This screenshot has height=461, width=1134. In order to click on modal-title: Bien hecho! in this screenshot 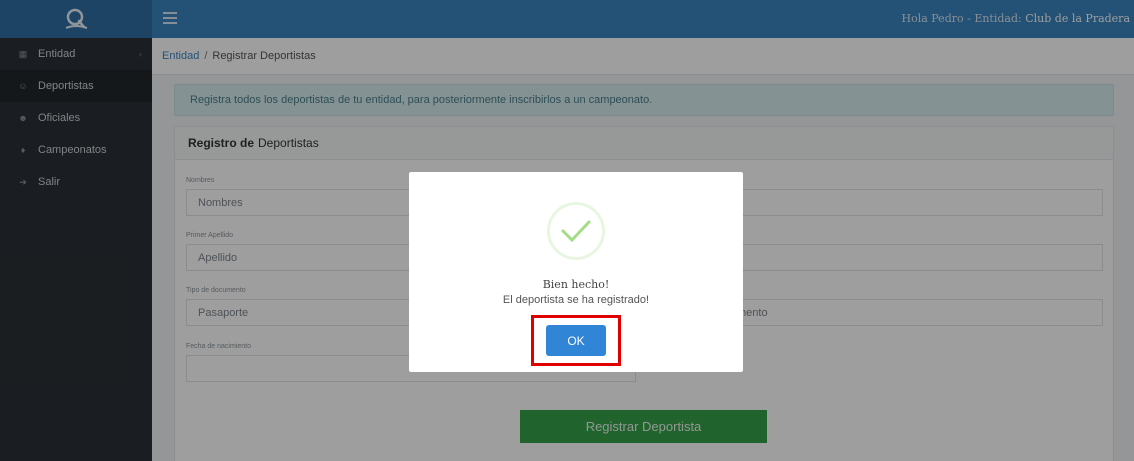, I will do `click(576, 284)`.